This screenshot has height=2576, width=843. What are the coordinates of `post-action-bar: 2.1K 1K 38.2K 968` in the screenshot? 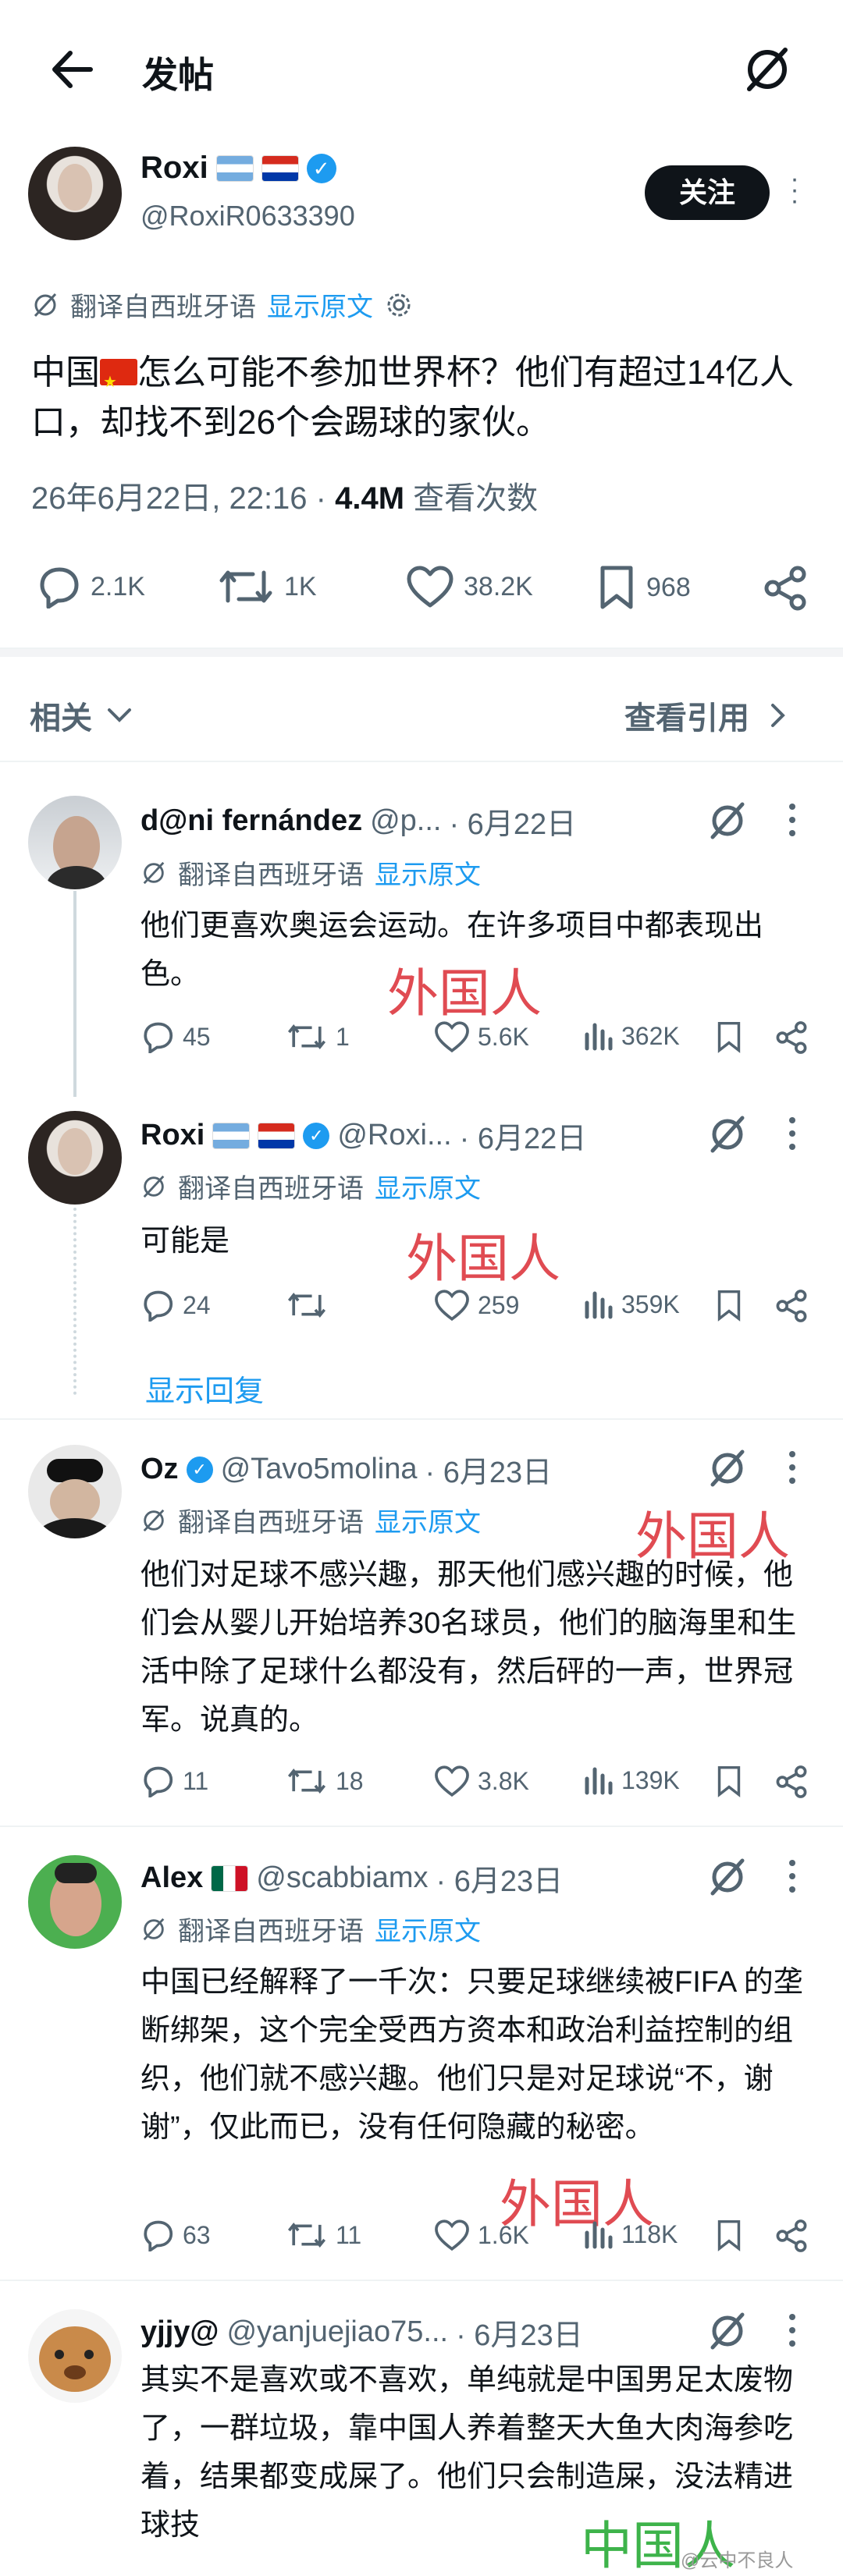 It's located at (421, 588).